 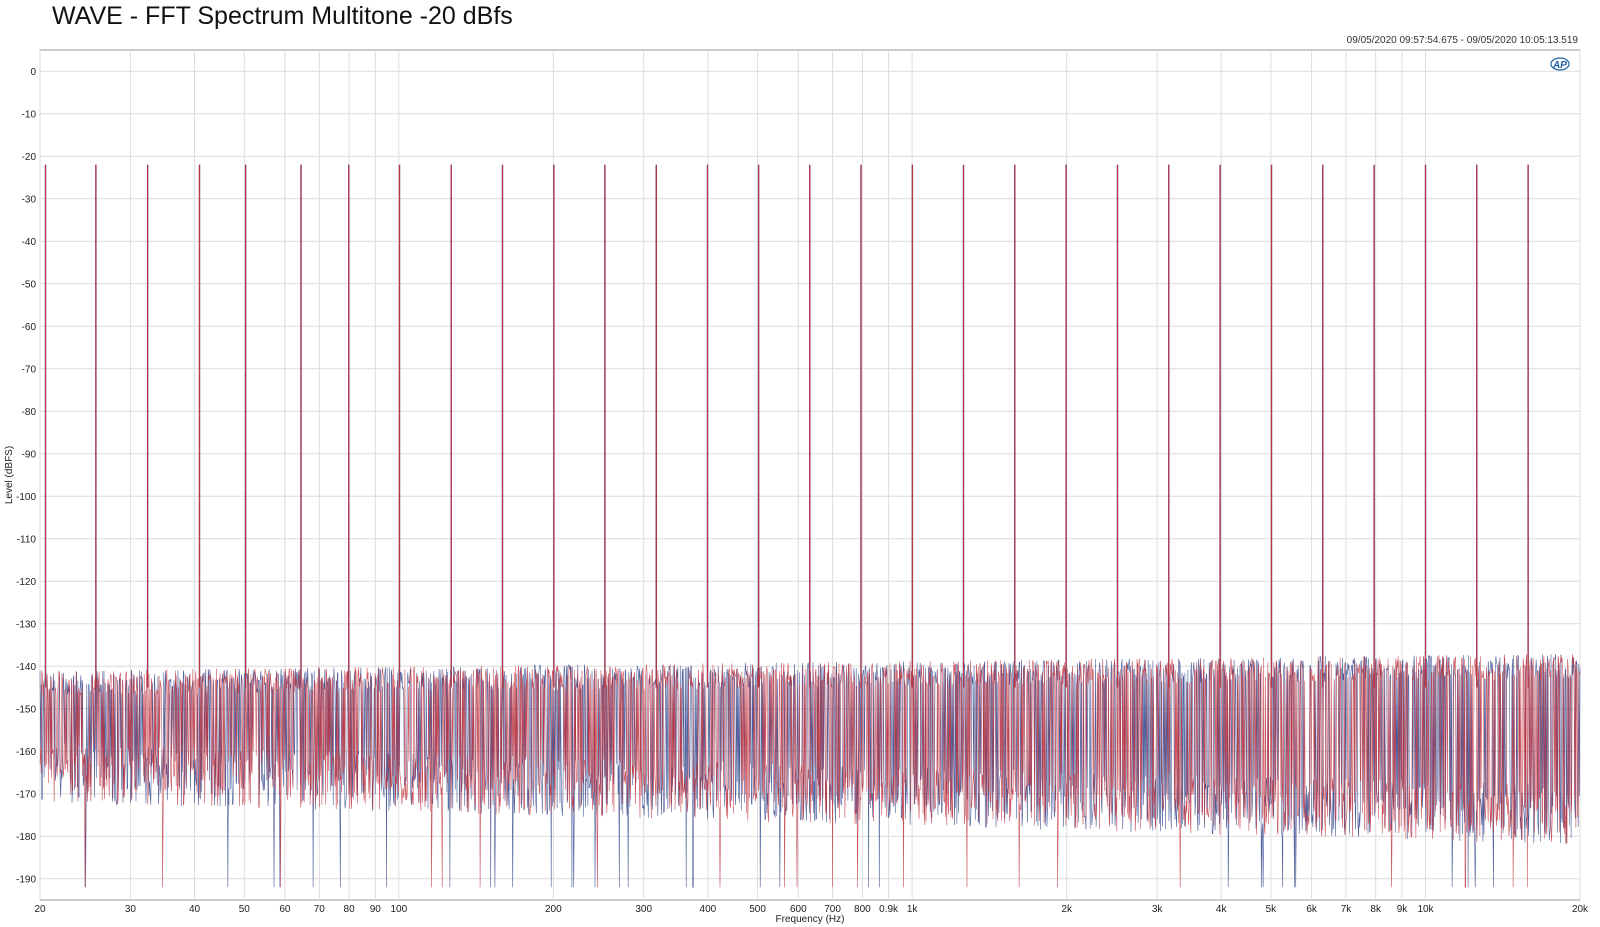 What do you see at coordinates (245, 909) in the screenshot?
I see `x-tick-label: 50` at bounding box center [245, 909].